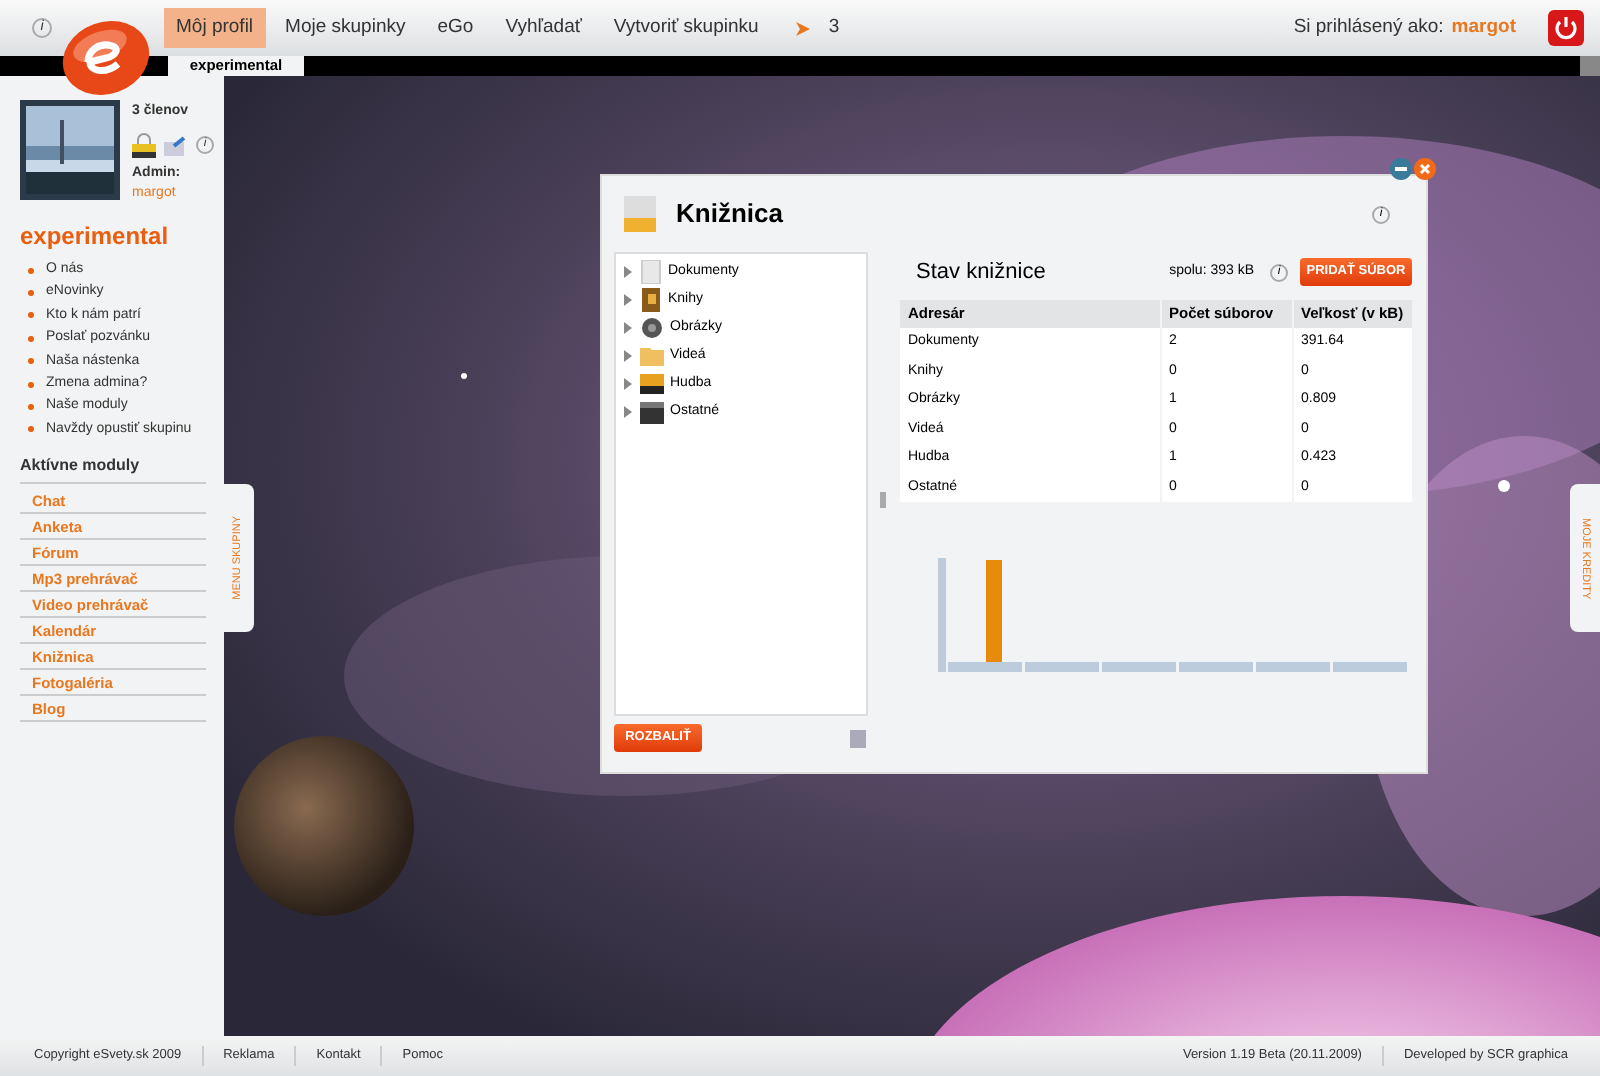 This screenshot has width=1600, height=1076. I want to click on book-icon, so click(651, 300).